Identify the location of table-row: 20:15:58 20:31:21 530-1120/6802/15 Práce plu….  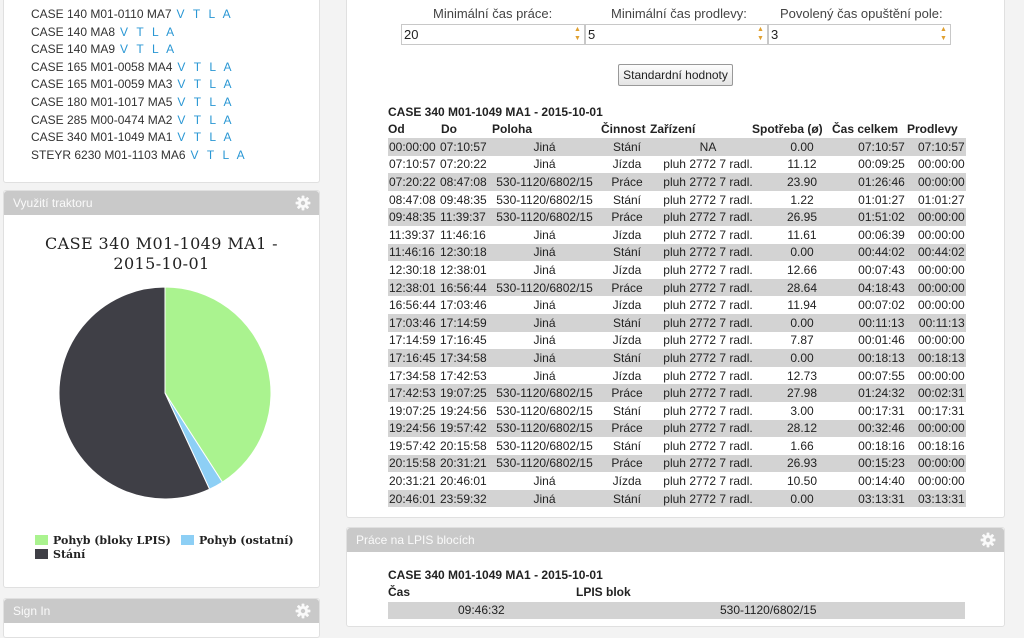
(677, 463).